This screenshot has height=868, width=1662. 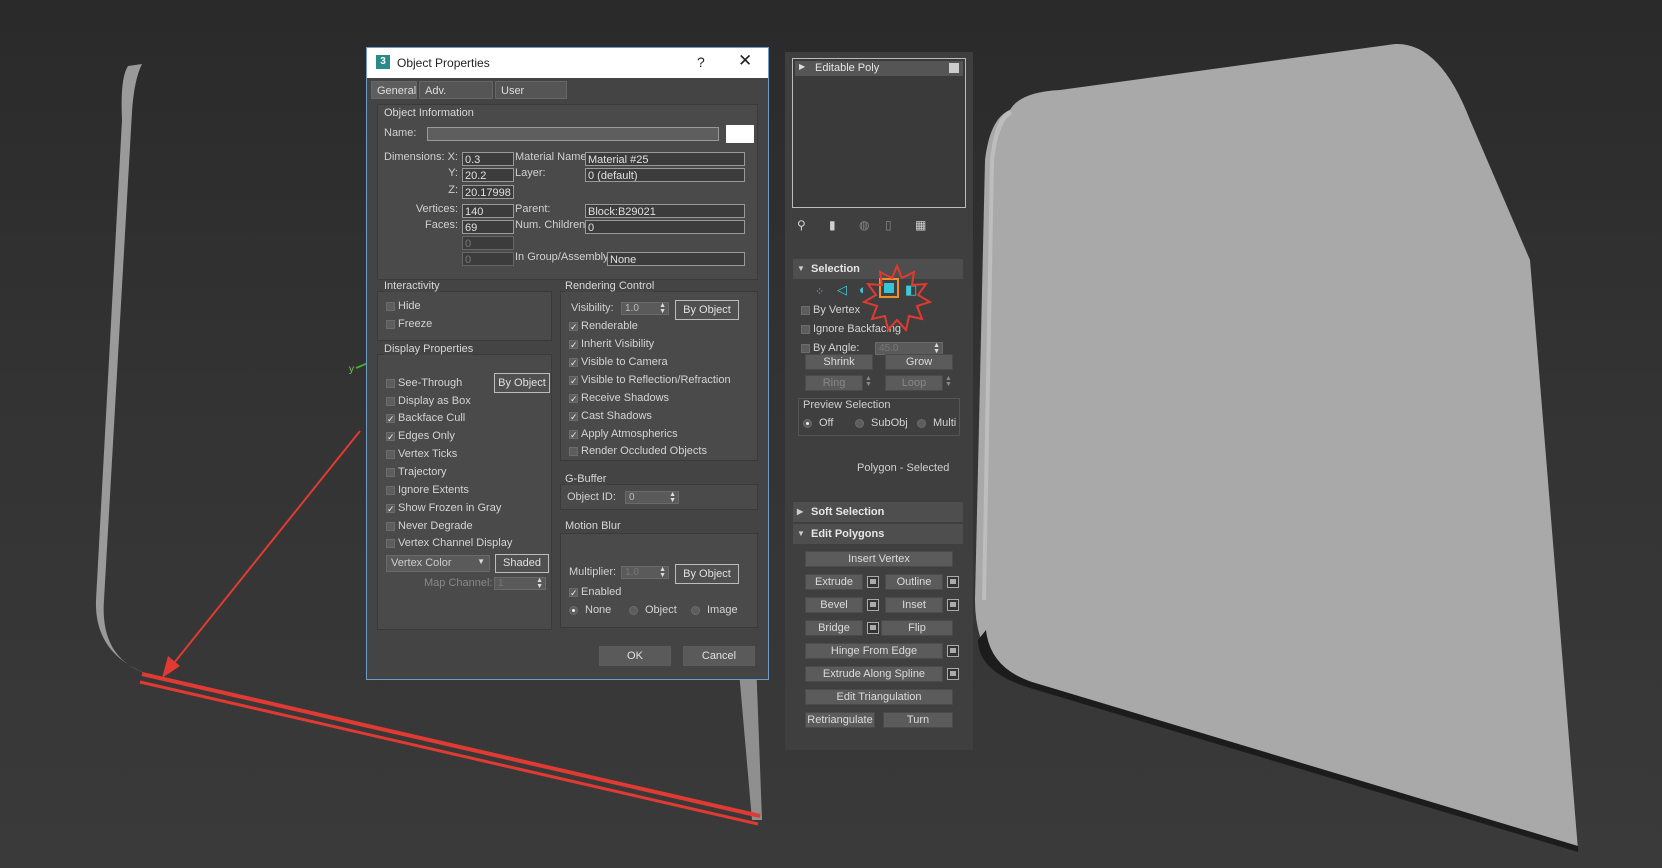 I want to click on visibility-spinner: 1.0 ▲ ▼, so click(x=645, y=308).